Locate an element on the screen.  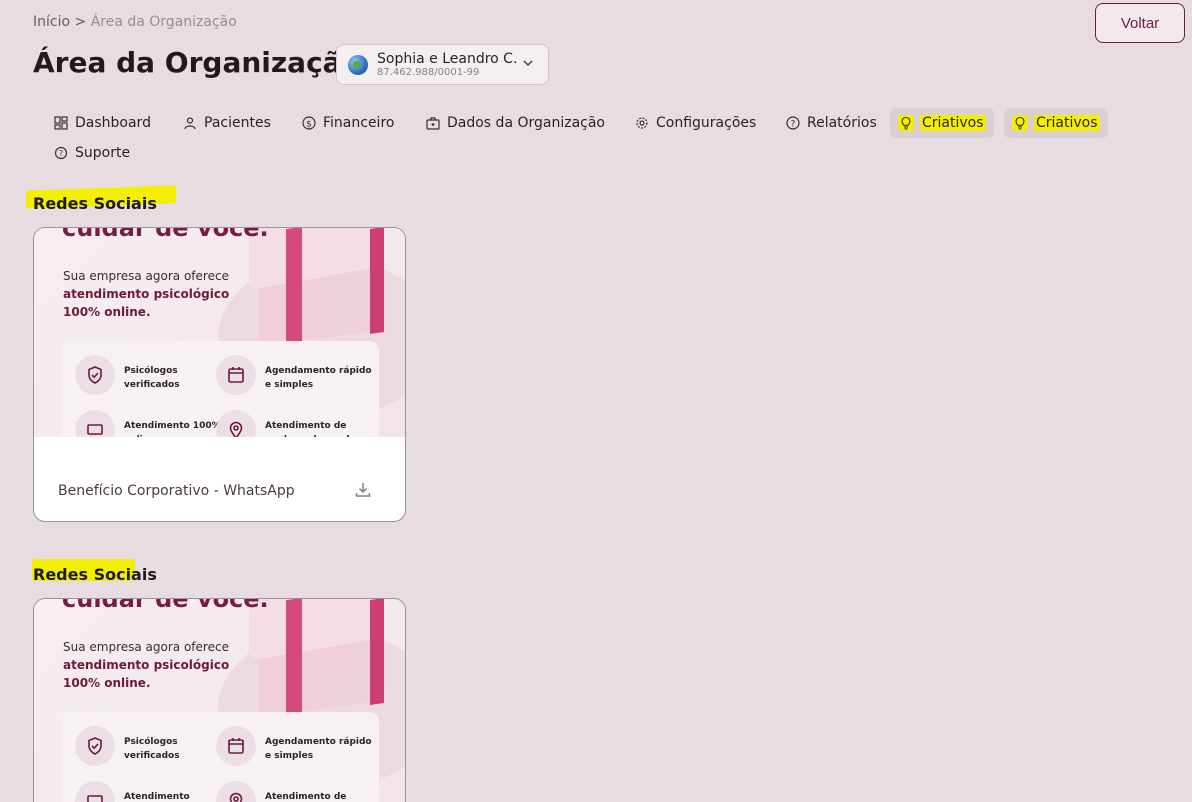
feature-item: Atendimento 100% online is located at coordinates (154, 423).